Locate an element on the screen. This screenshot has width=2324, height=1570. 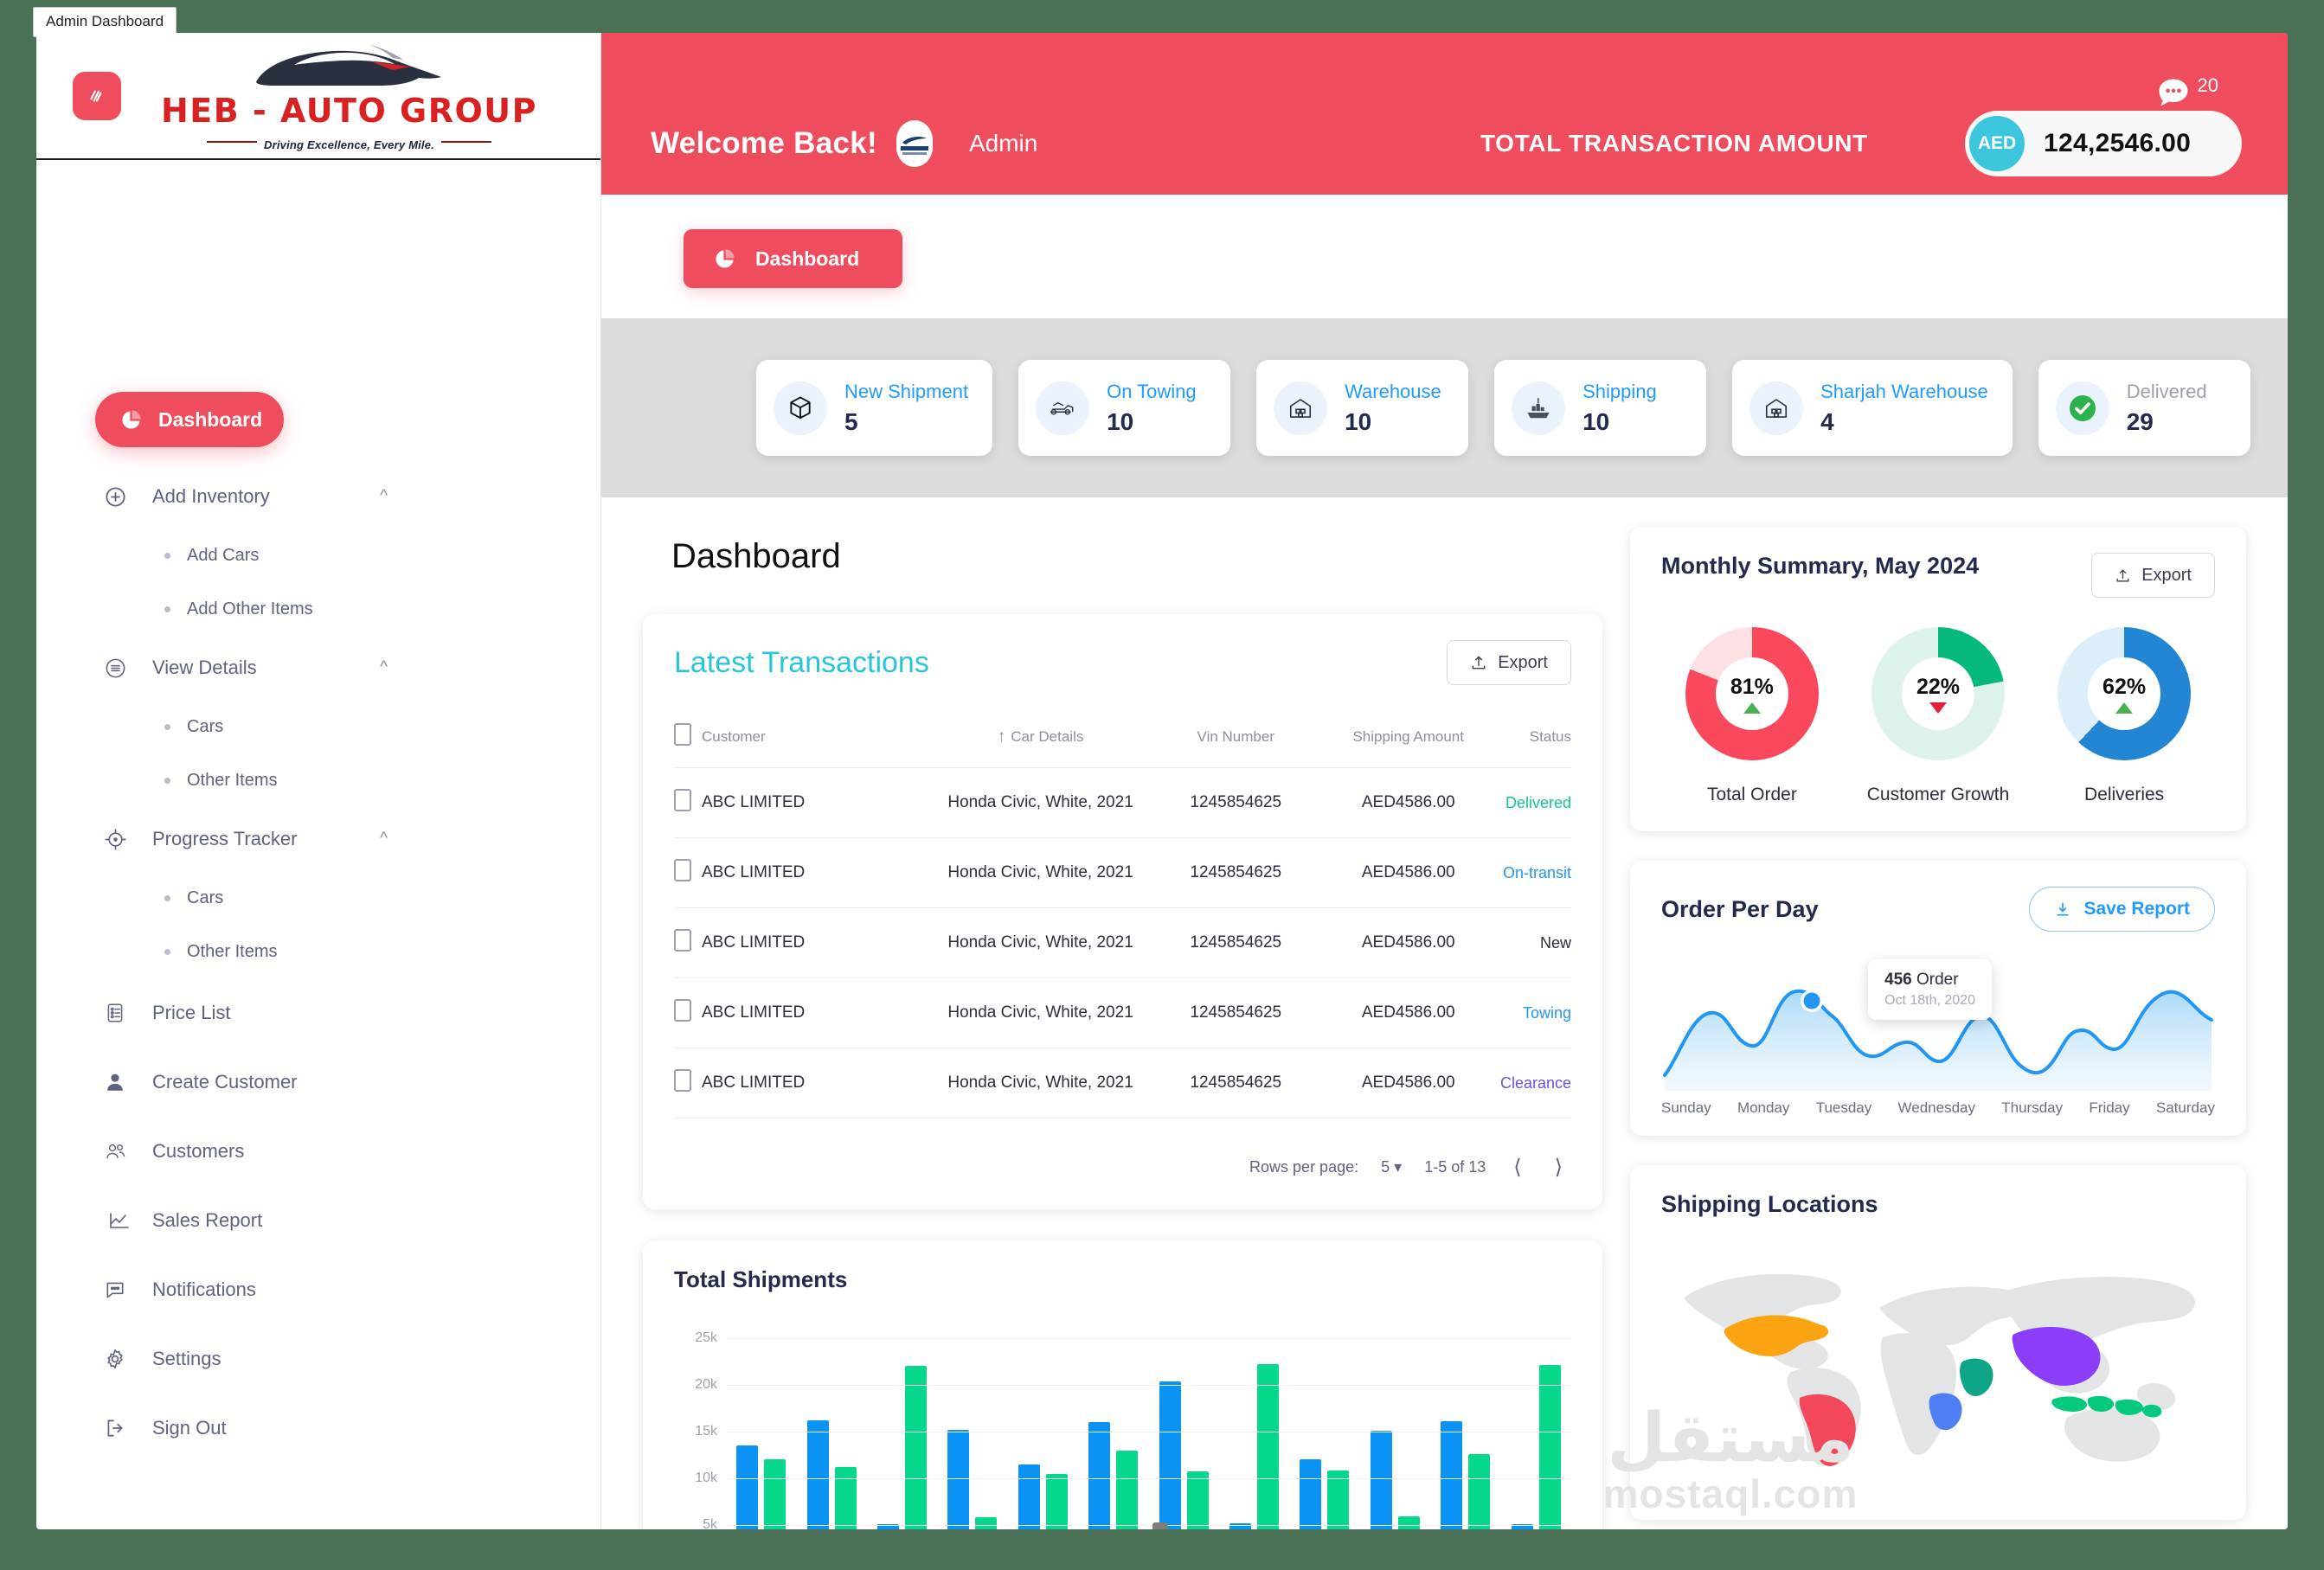
trend-down-icon is located at coordinates (1938, 708).